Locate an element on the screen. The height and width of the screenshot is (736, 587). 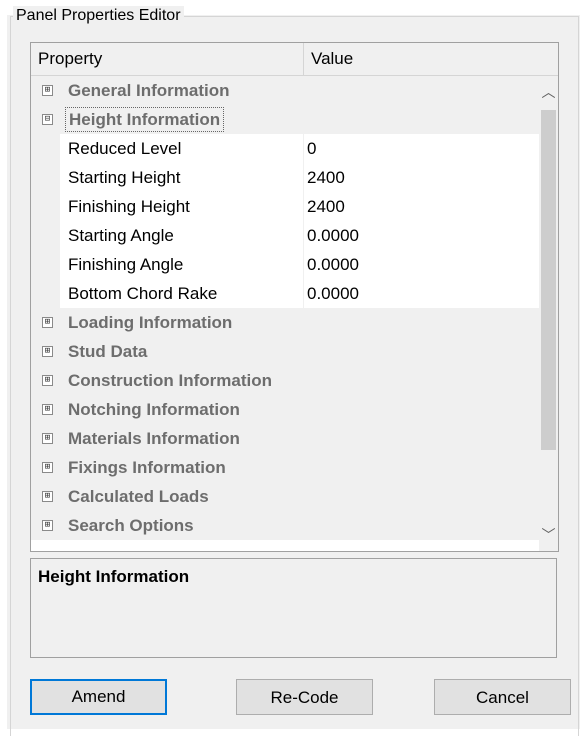
property-row: Finishing Height 2400 is located at coordinates (285, 206).